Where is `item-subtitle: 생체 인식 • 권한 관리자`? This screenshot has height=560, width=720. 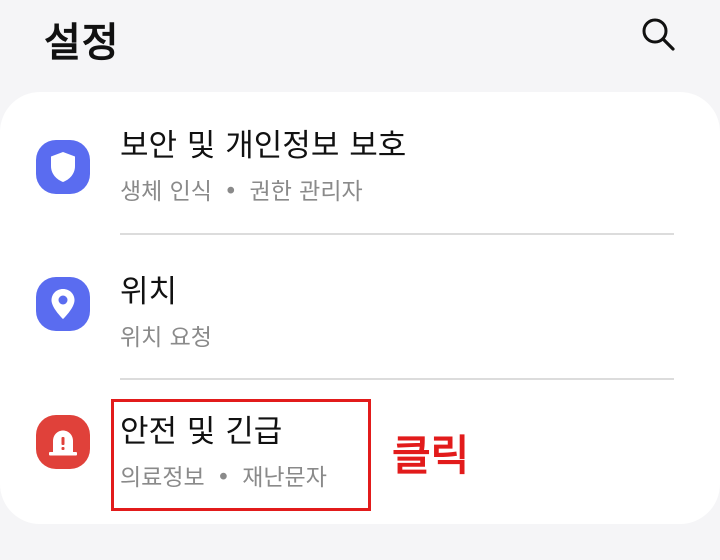
item-subtitle: 생체 인식 • 권한 관리자 is located at coordinates (241, 192).